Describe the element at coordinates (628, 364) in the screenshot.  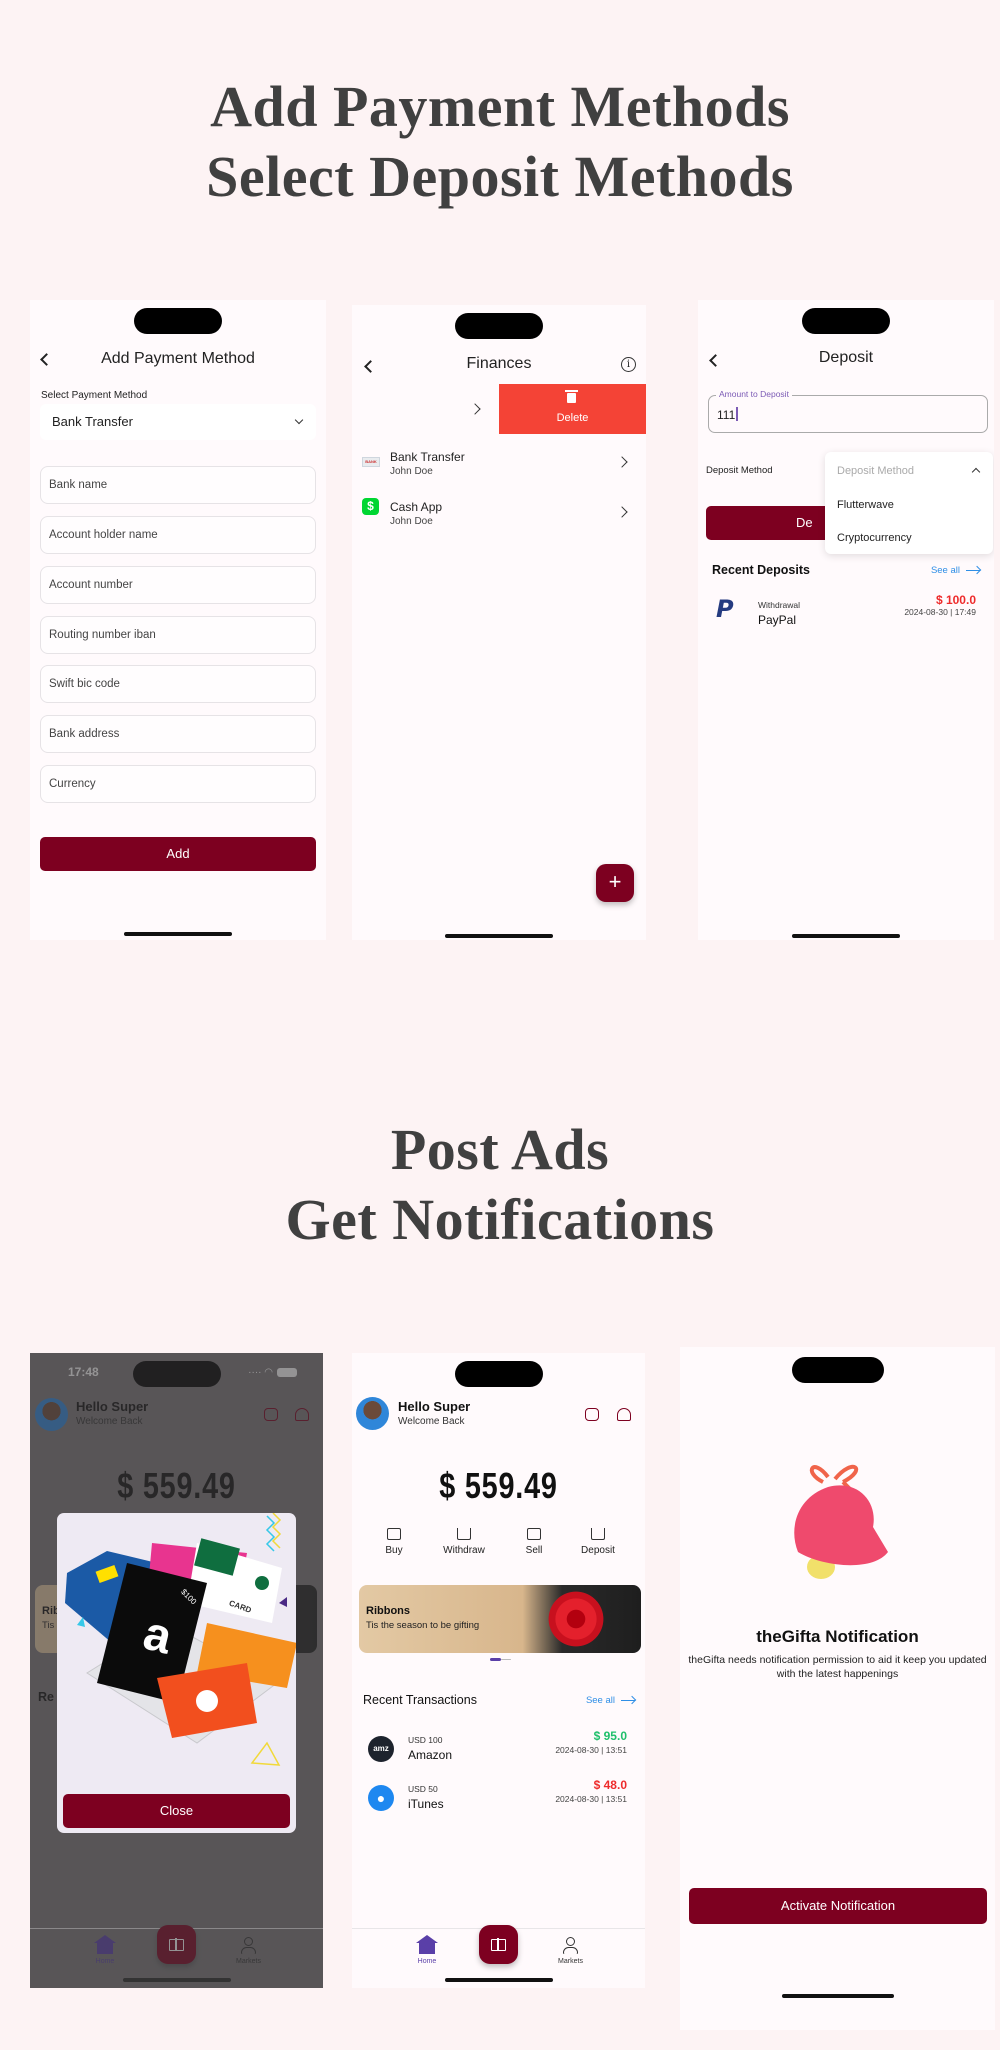
I see `info-icon: i` at that location.